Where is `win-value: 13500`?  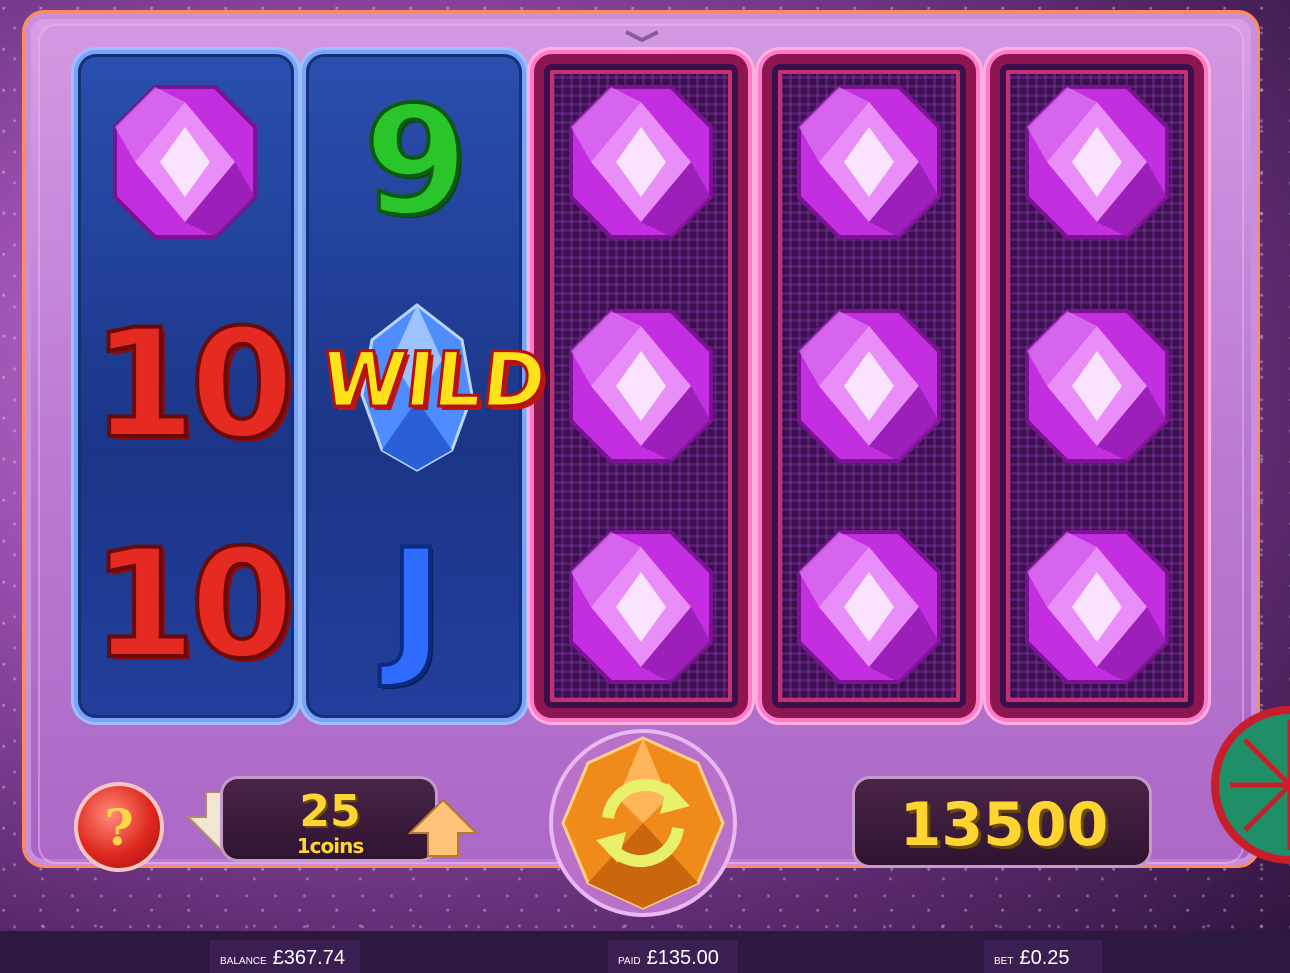
win-value: 13500 is located at coordinates (1004, 825).